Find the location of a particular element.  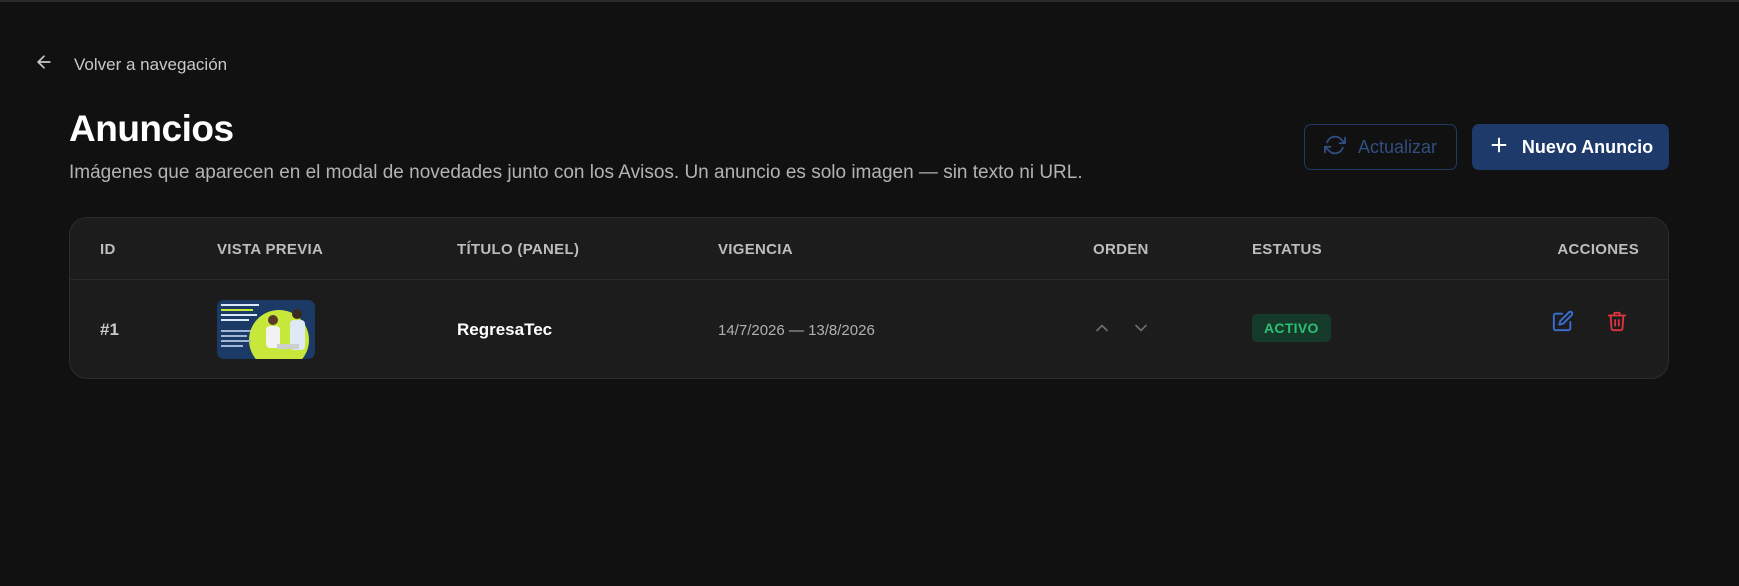

column-header-vigencia: VIGENCIA is located at coordinates (755, 249).